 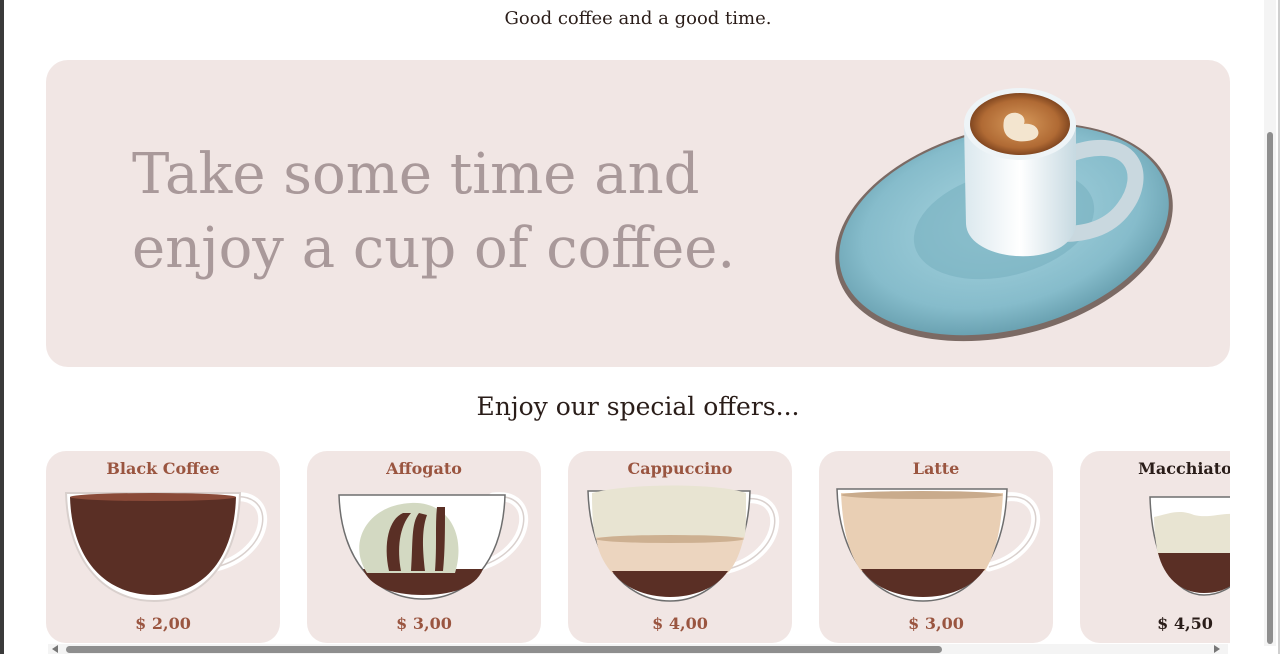 What do you see at coordinates (504, 649) in the screenshot?
I see `horizontal-scrollbar-thumb` at bounding box center [504, 649].